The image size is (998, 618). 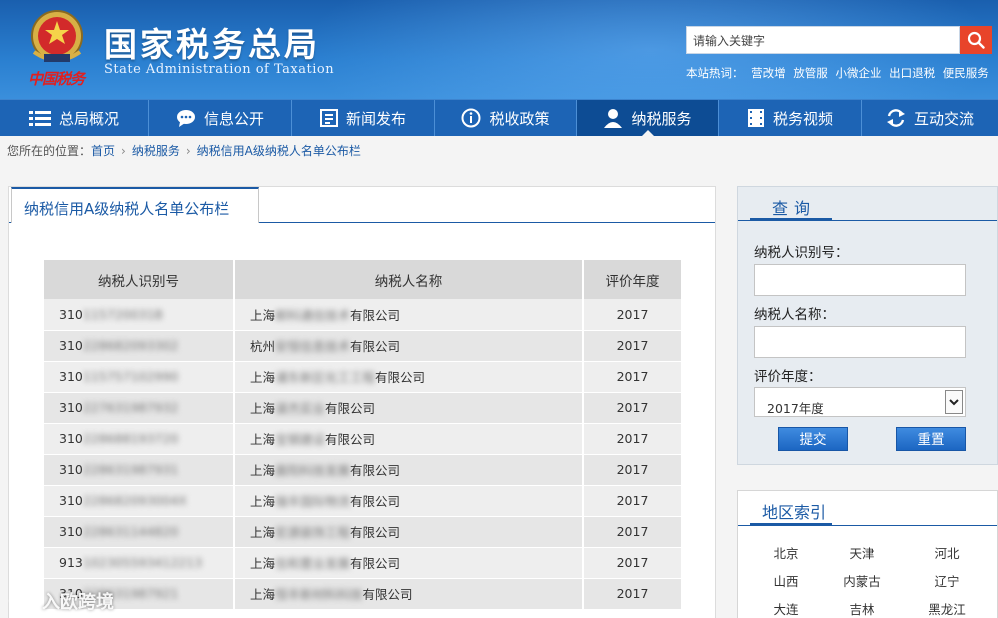 What do you see at coordinates (858, 73) in the screenshot?
I see `hot-word-link: 小微企业` at bounding box center [858, 73].